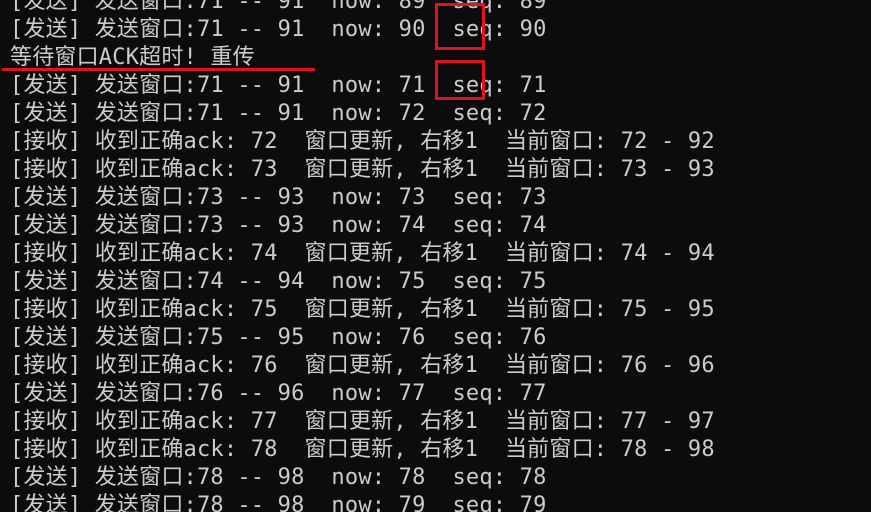  Describe the element at coordinates (278, 393) in the screenshot. I see `terminal-line: [发送] 发送窗口:76 -- 96 now: 77 seq: 77` at that location.